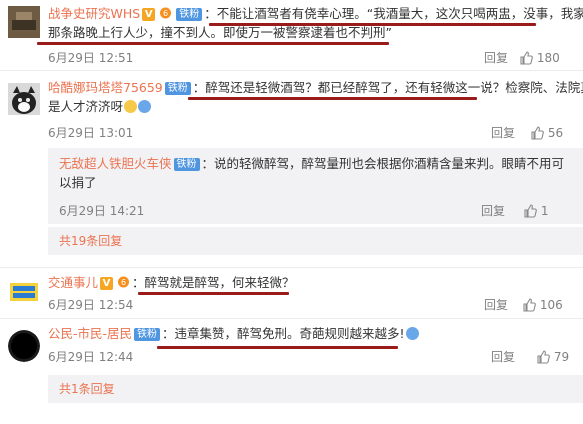 The width and height of the screenshot is (583, 424). I want to click on username-link: 哈酷娜玛塔塔75659, so click(105, 87).